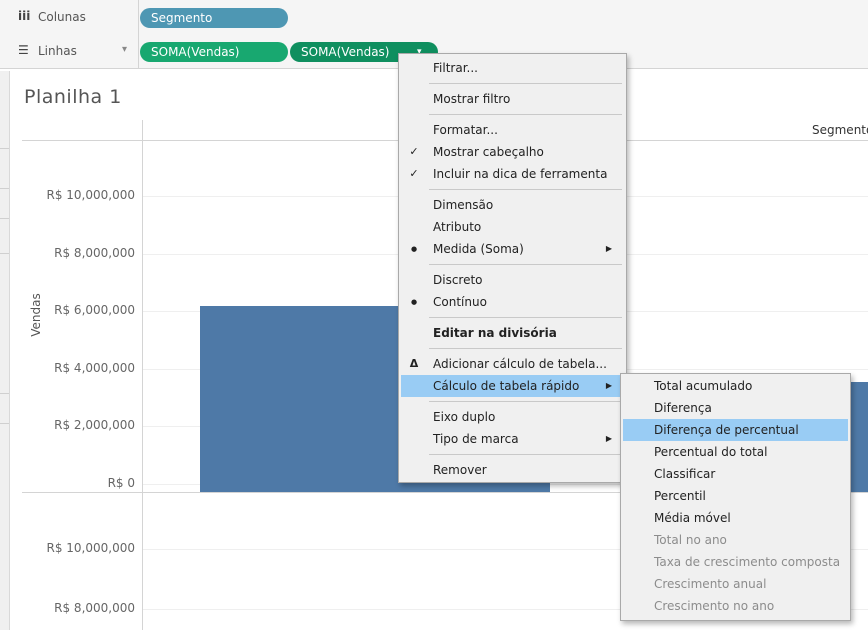  Describe the element at coordinates (512, 205) in the screenshot. I see `menu-item-dimensao: Dimensão` at that location.